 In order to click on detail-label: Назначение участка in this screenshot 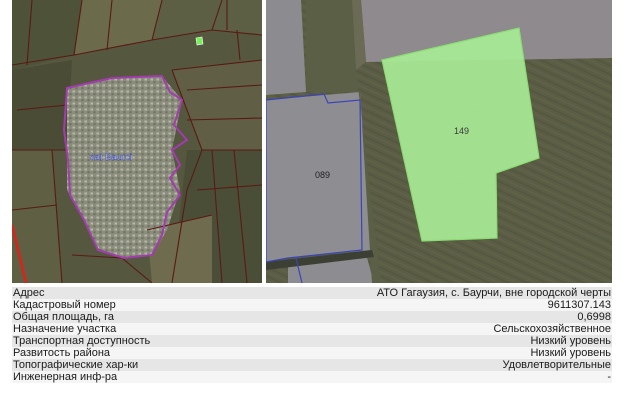, I will do `click(152, 329)`.